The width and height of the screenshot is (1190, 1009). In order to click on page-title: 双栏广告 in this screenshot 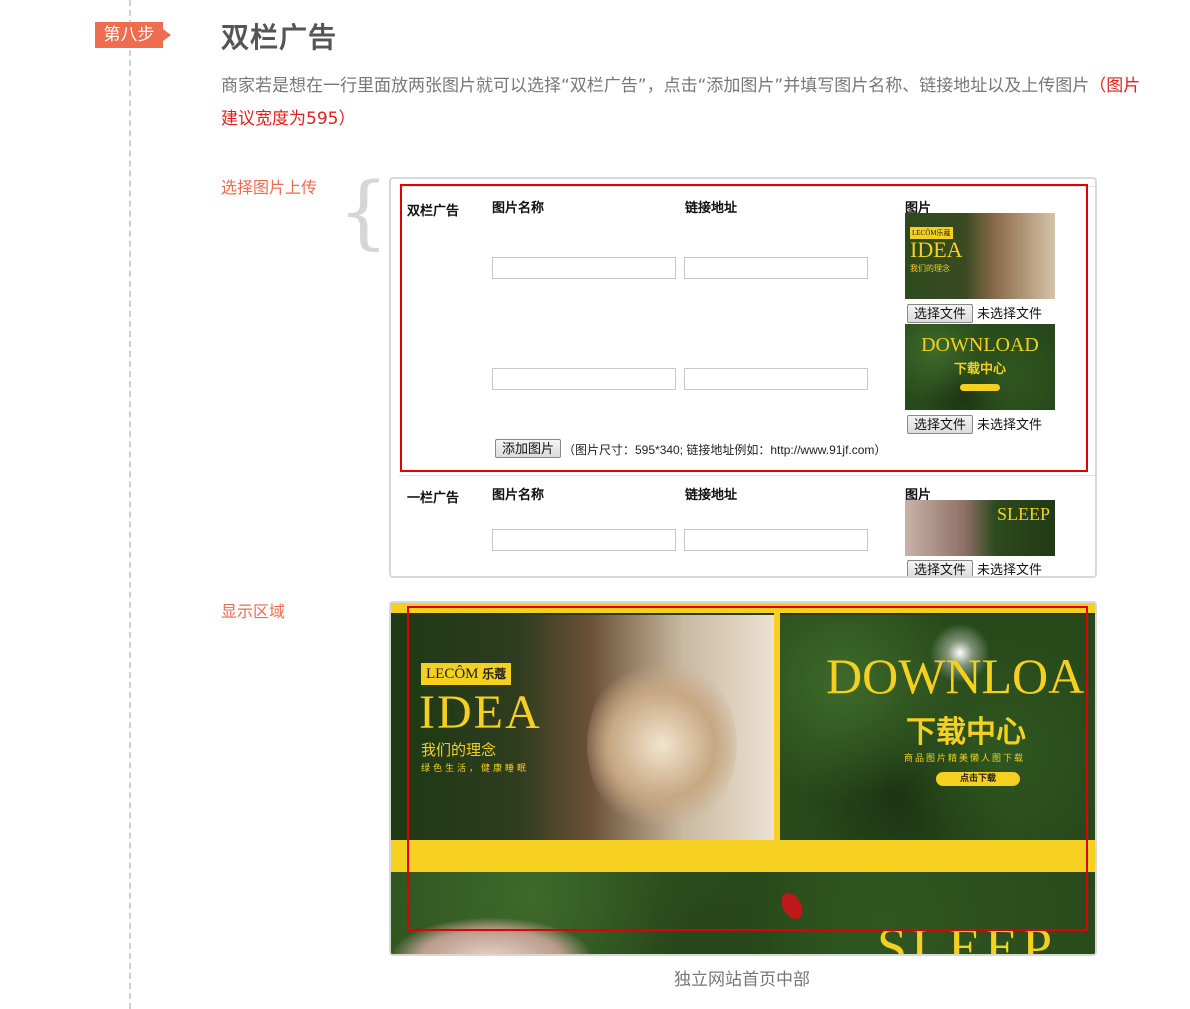, I will do `click(279, 37)`.